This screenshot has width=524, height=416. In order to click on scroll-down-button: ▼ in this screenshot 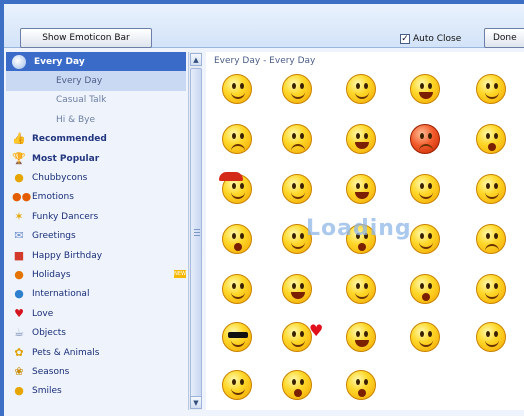, I will do `click(196, 402)`.